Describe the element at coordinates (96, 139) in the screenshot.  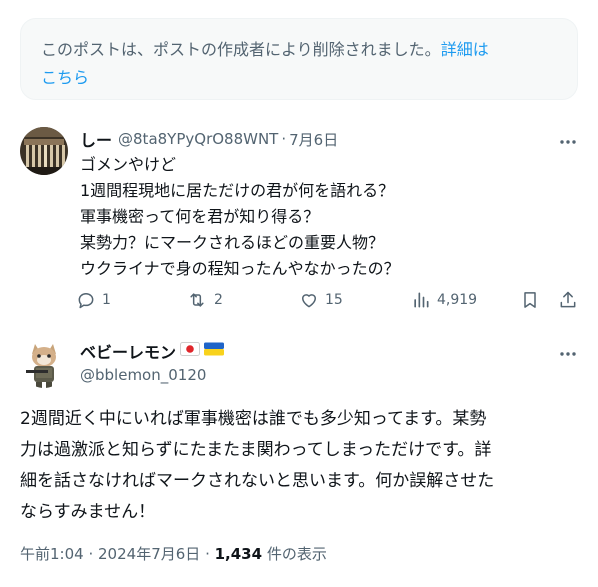
I see `reply-author-name: しー` at that location.